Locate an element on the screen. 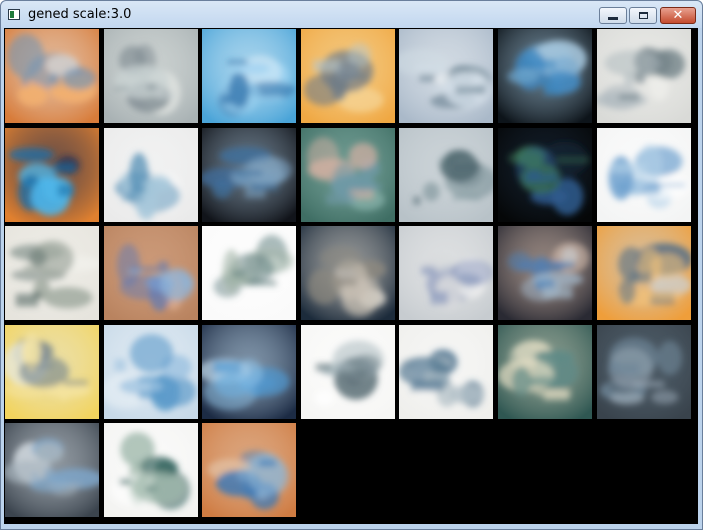 The image size is (703, 530). minimize-button is located at coordinates (613, 15).